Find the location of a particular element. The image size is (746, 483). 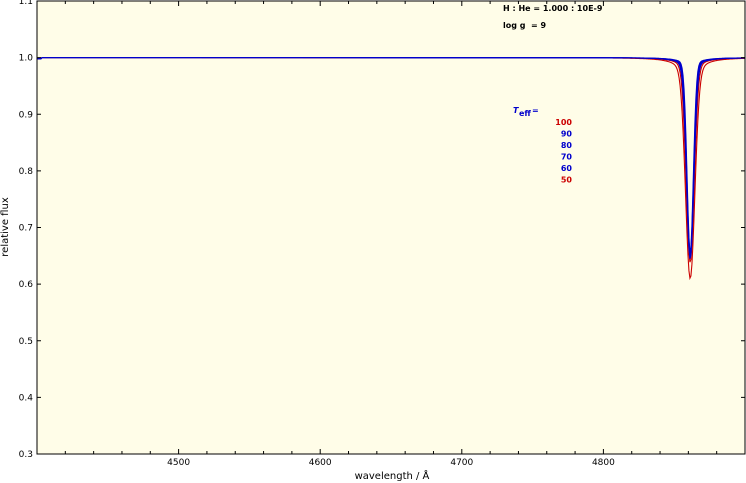

x-tick-label: 4500 is located at coordinates (178, 463).